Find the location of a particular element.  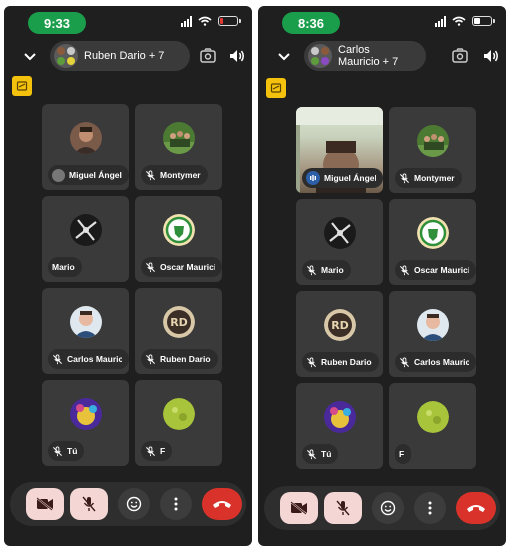

svg-text: RD is located at coordinates (179, 322).